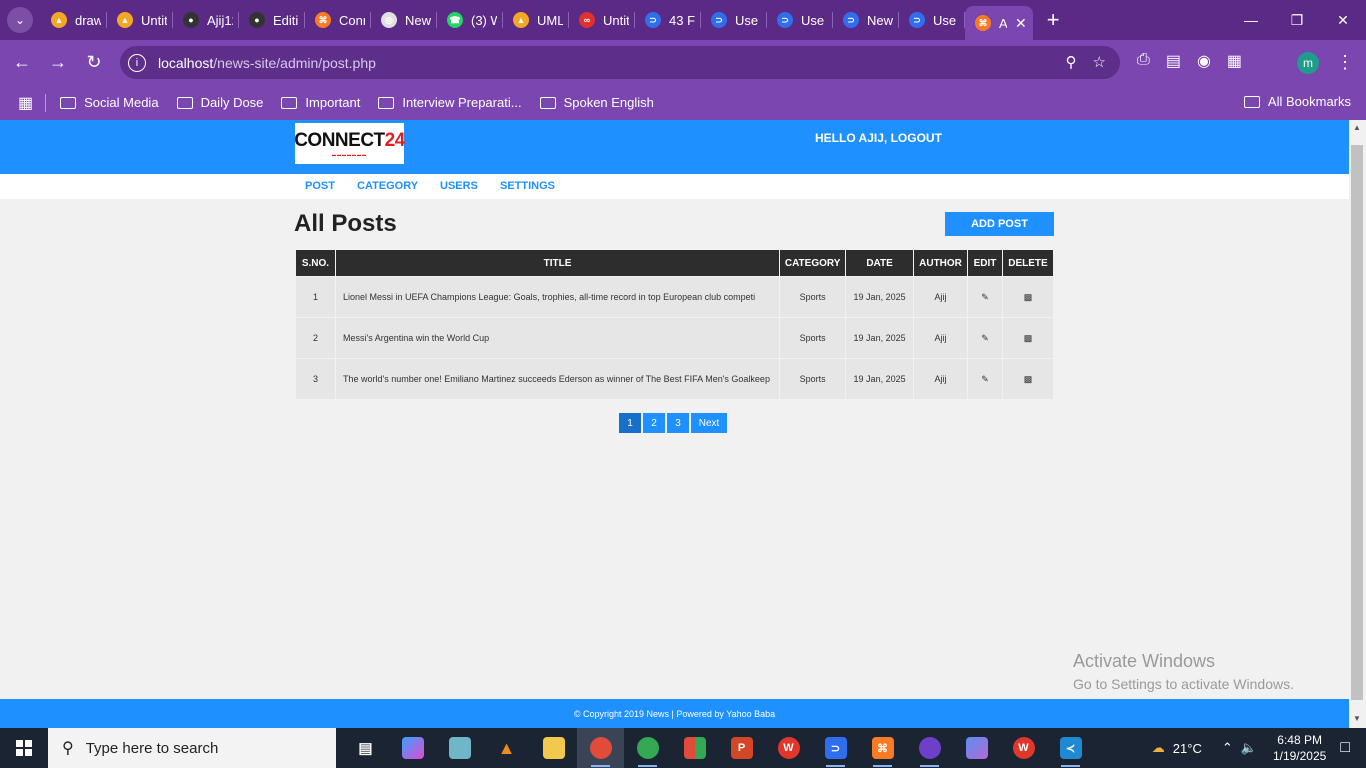 This screenshot has width=1366, height=768. Describe the element at coordinates (932, 20) in the screenshot. I see `tab-13: ⊃ Use (` at that location.